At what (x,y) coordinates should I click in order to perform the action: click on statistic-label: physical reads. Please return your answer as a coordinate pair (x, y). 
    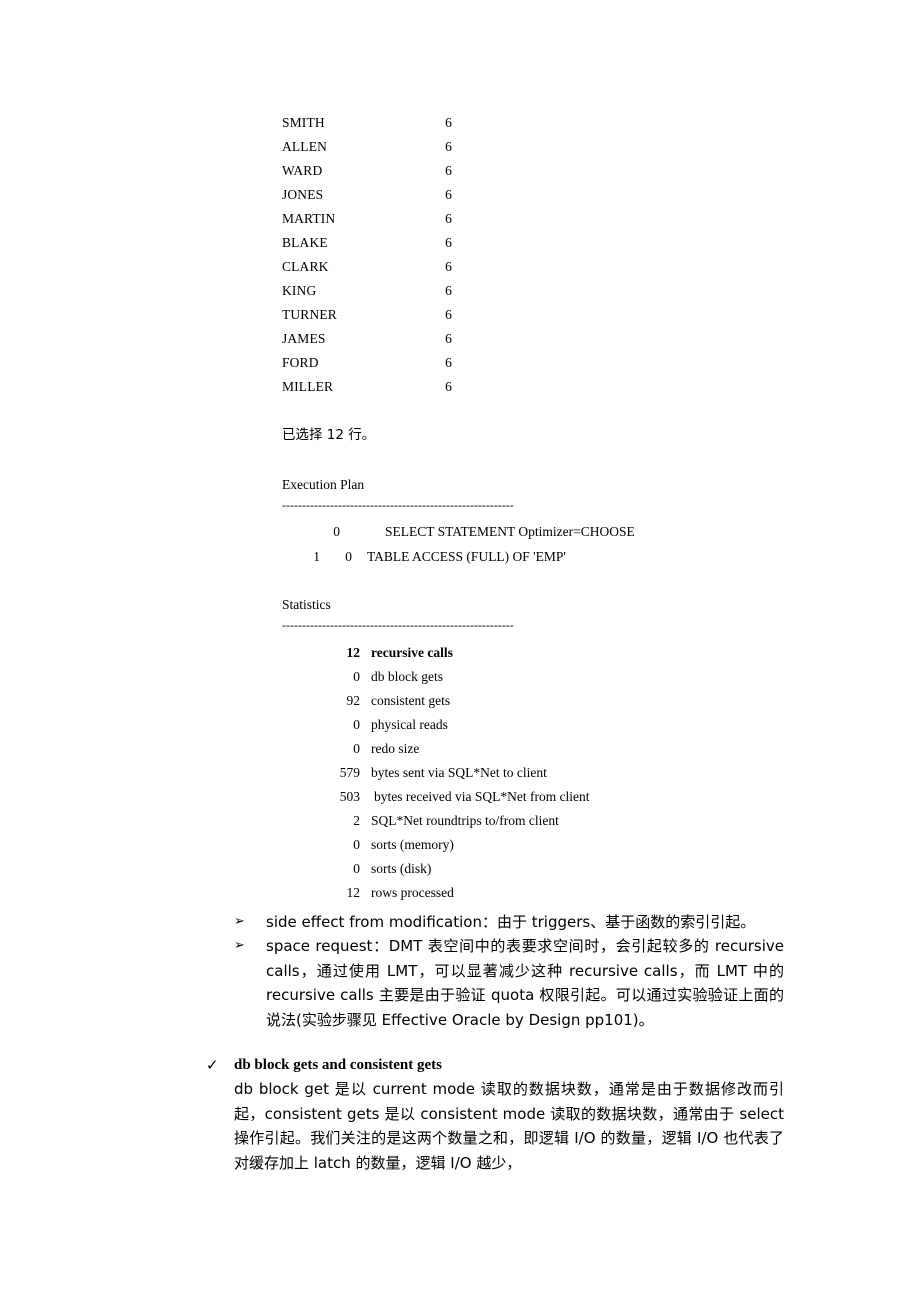
    Looking at the image, I should click on (409, 724).